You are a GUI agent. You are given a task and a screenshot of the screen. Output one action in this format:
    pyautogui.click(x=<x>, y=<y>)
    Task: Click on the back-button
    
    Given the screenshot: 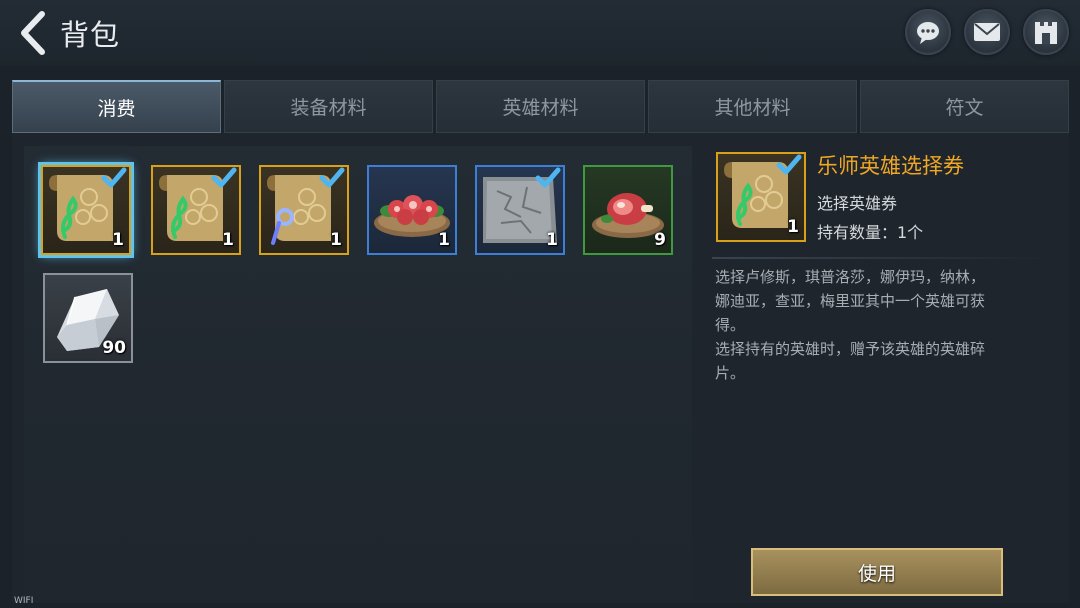 What is the action you would take?
    pyautogui.click(x=34, y=33)
    